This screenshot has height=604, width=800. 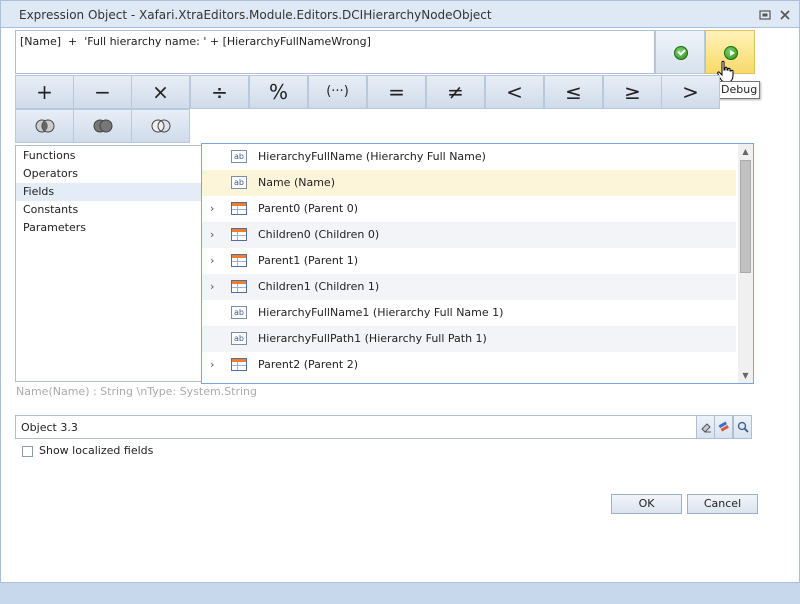 What do you see at coordinates (108, 156) in the screenshot?
I see `category-functions: Functions` at bounding box center [108, 156].